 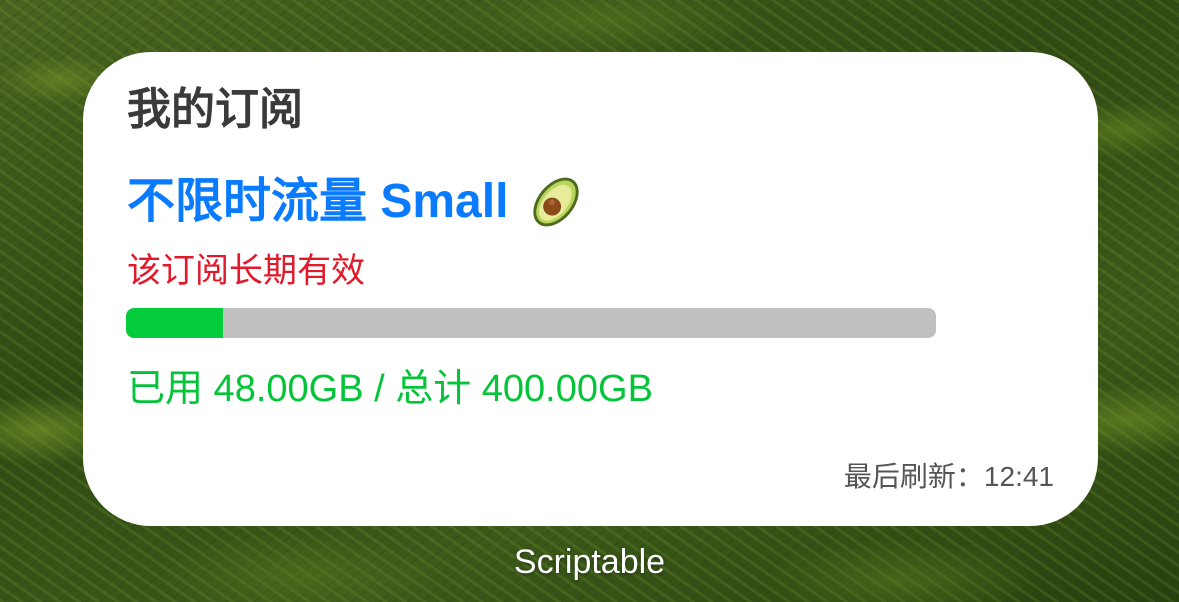 I want to click on usage-progress-fill, so click(x=175, y=323).